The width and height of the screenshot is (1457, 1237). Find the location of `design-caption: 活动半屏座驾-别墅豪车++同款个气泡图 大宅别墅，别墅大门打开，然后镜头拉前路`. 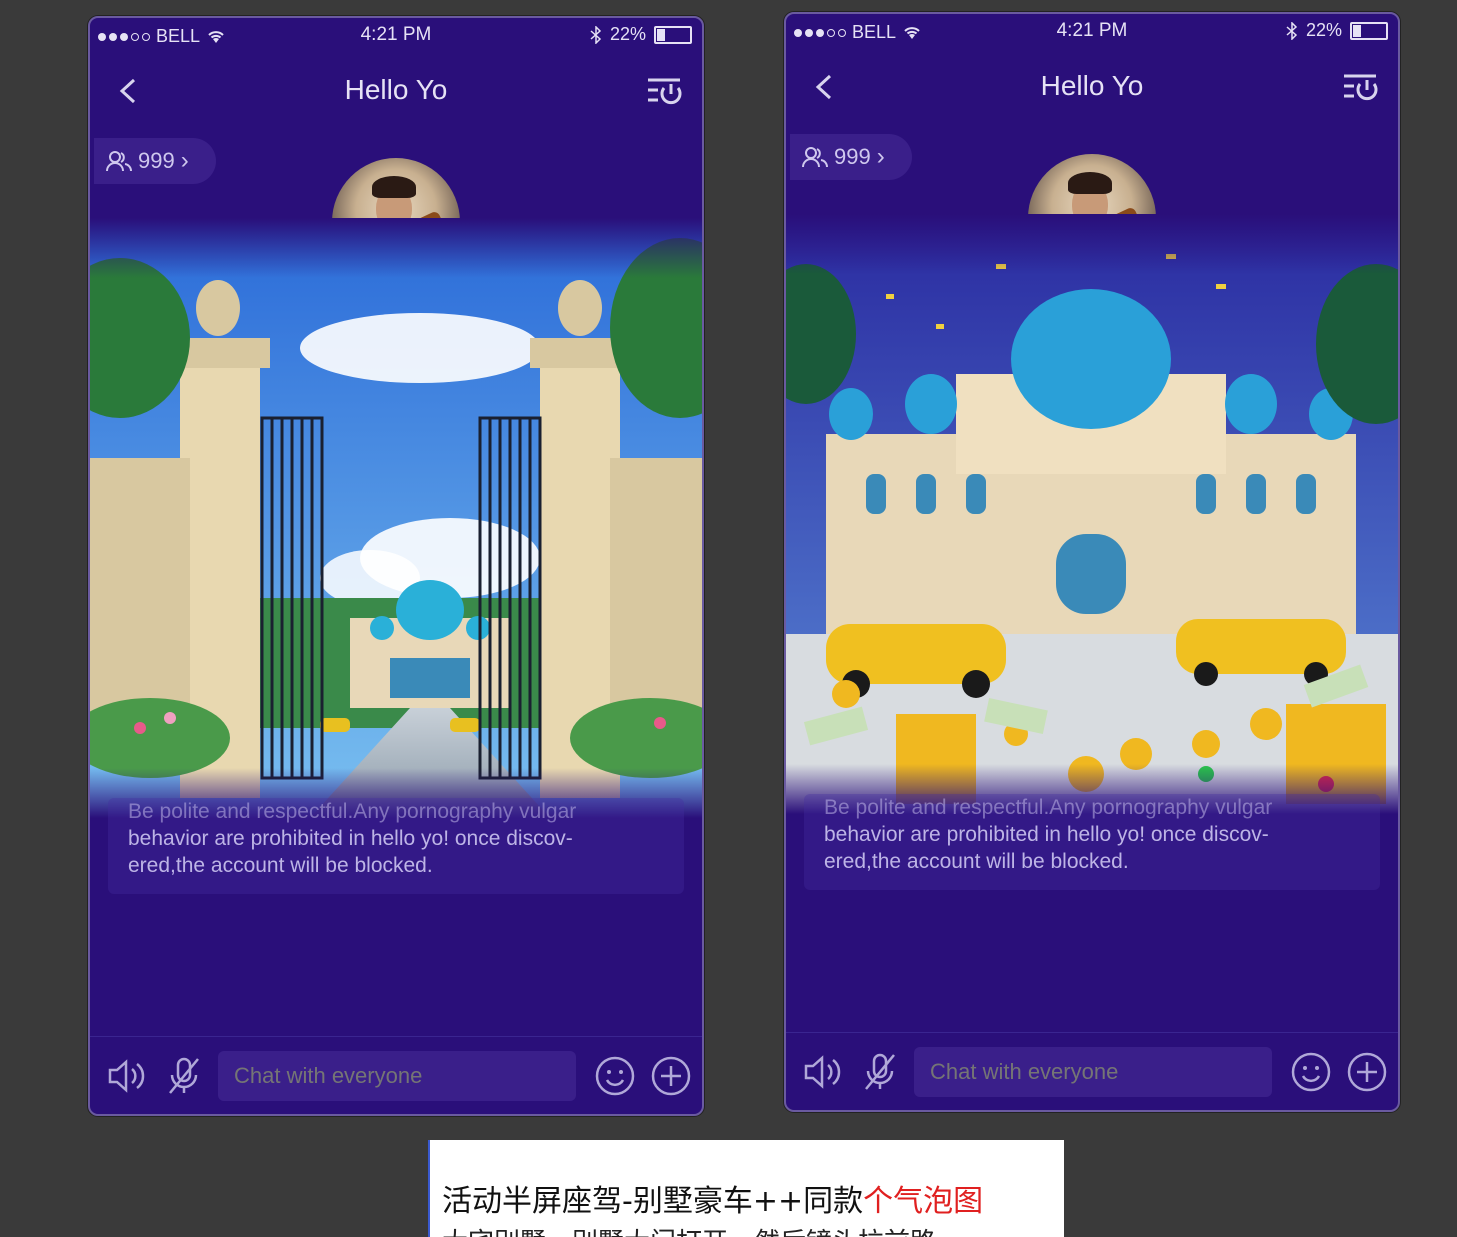

design-caption: 活动半屏座驾-别墅豪车++同款个气泡图 大宅别墅，别墅大门打开，然后镜头拉前路 is located at coordinates (746, 1188).